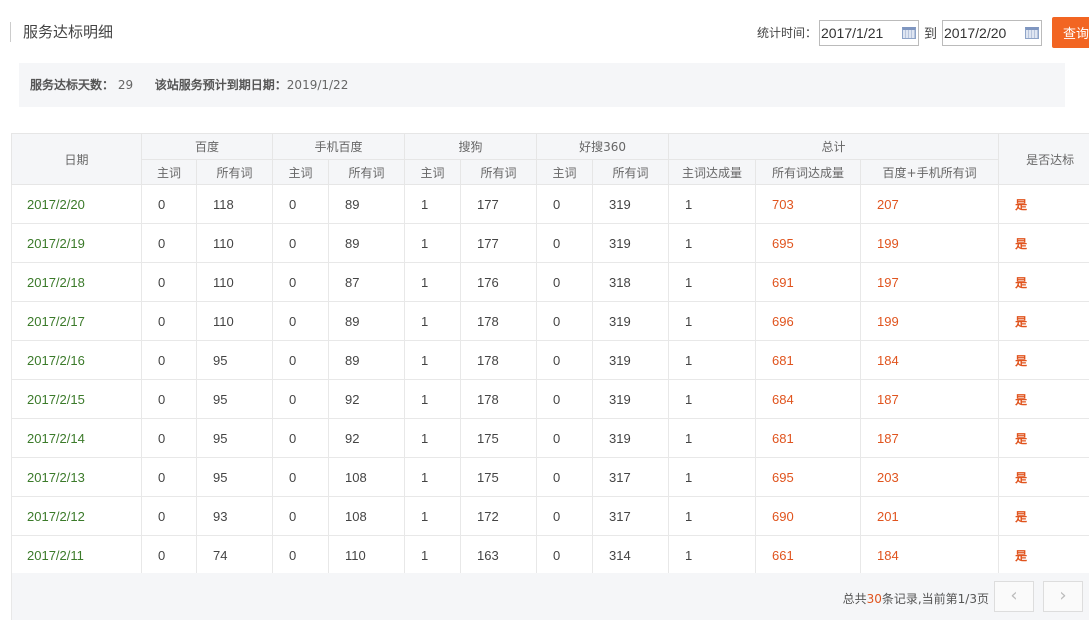 Image resolution: width=1089 pixels, height=620 pixels. I want to click on table-row: 2017/2/11 0 74 0 110 1 163 0 314 1 661 184 是, so click(550, 555).